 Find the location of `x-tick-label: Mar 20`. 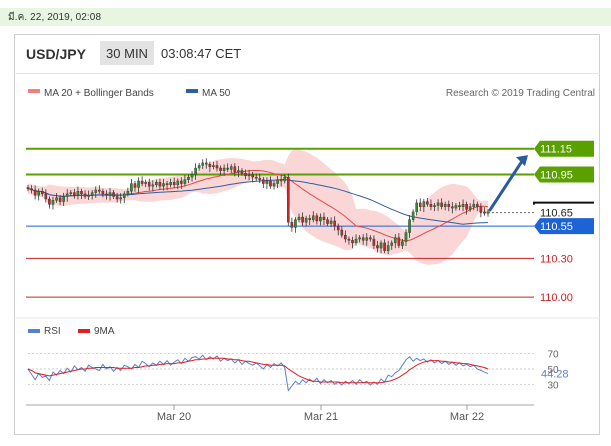

x-tick-label: Mar 20 is located at coordinates (174, 417).